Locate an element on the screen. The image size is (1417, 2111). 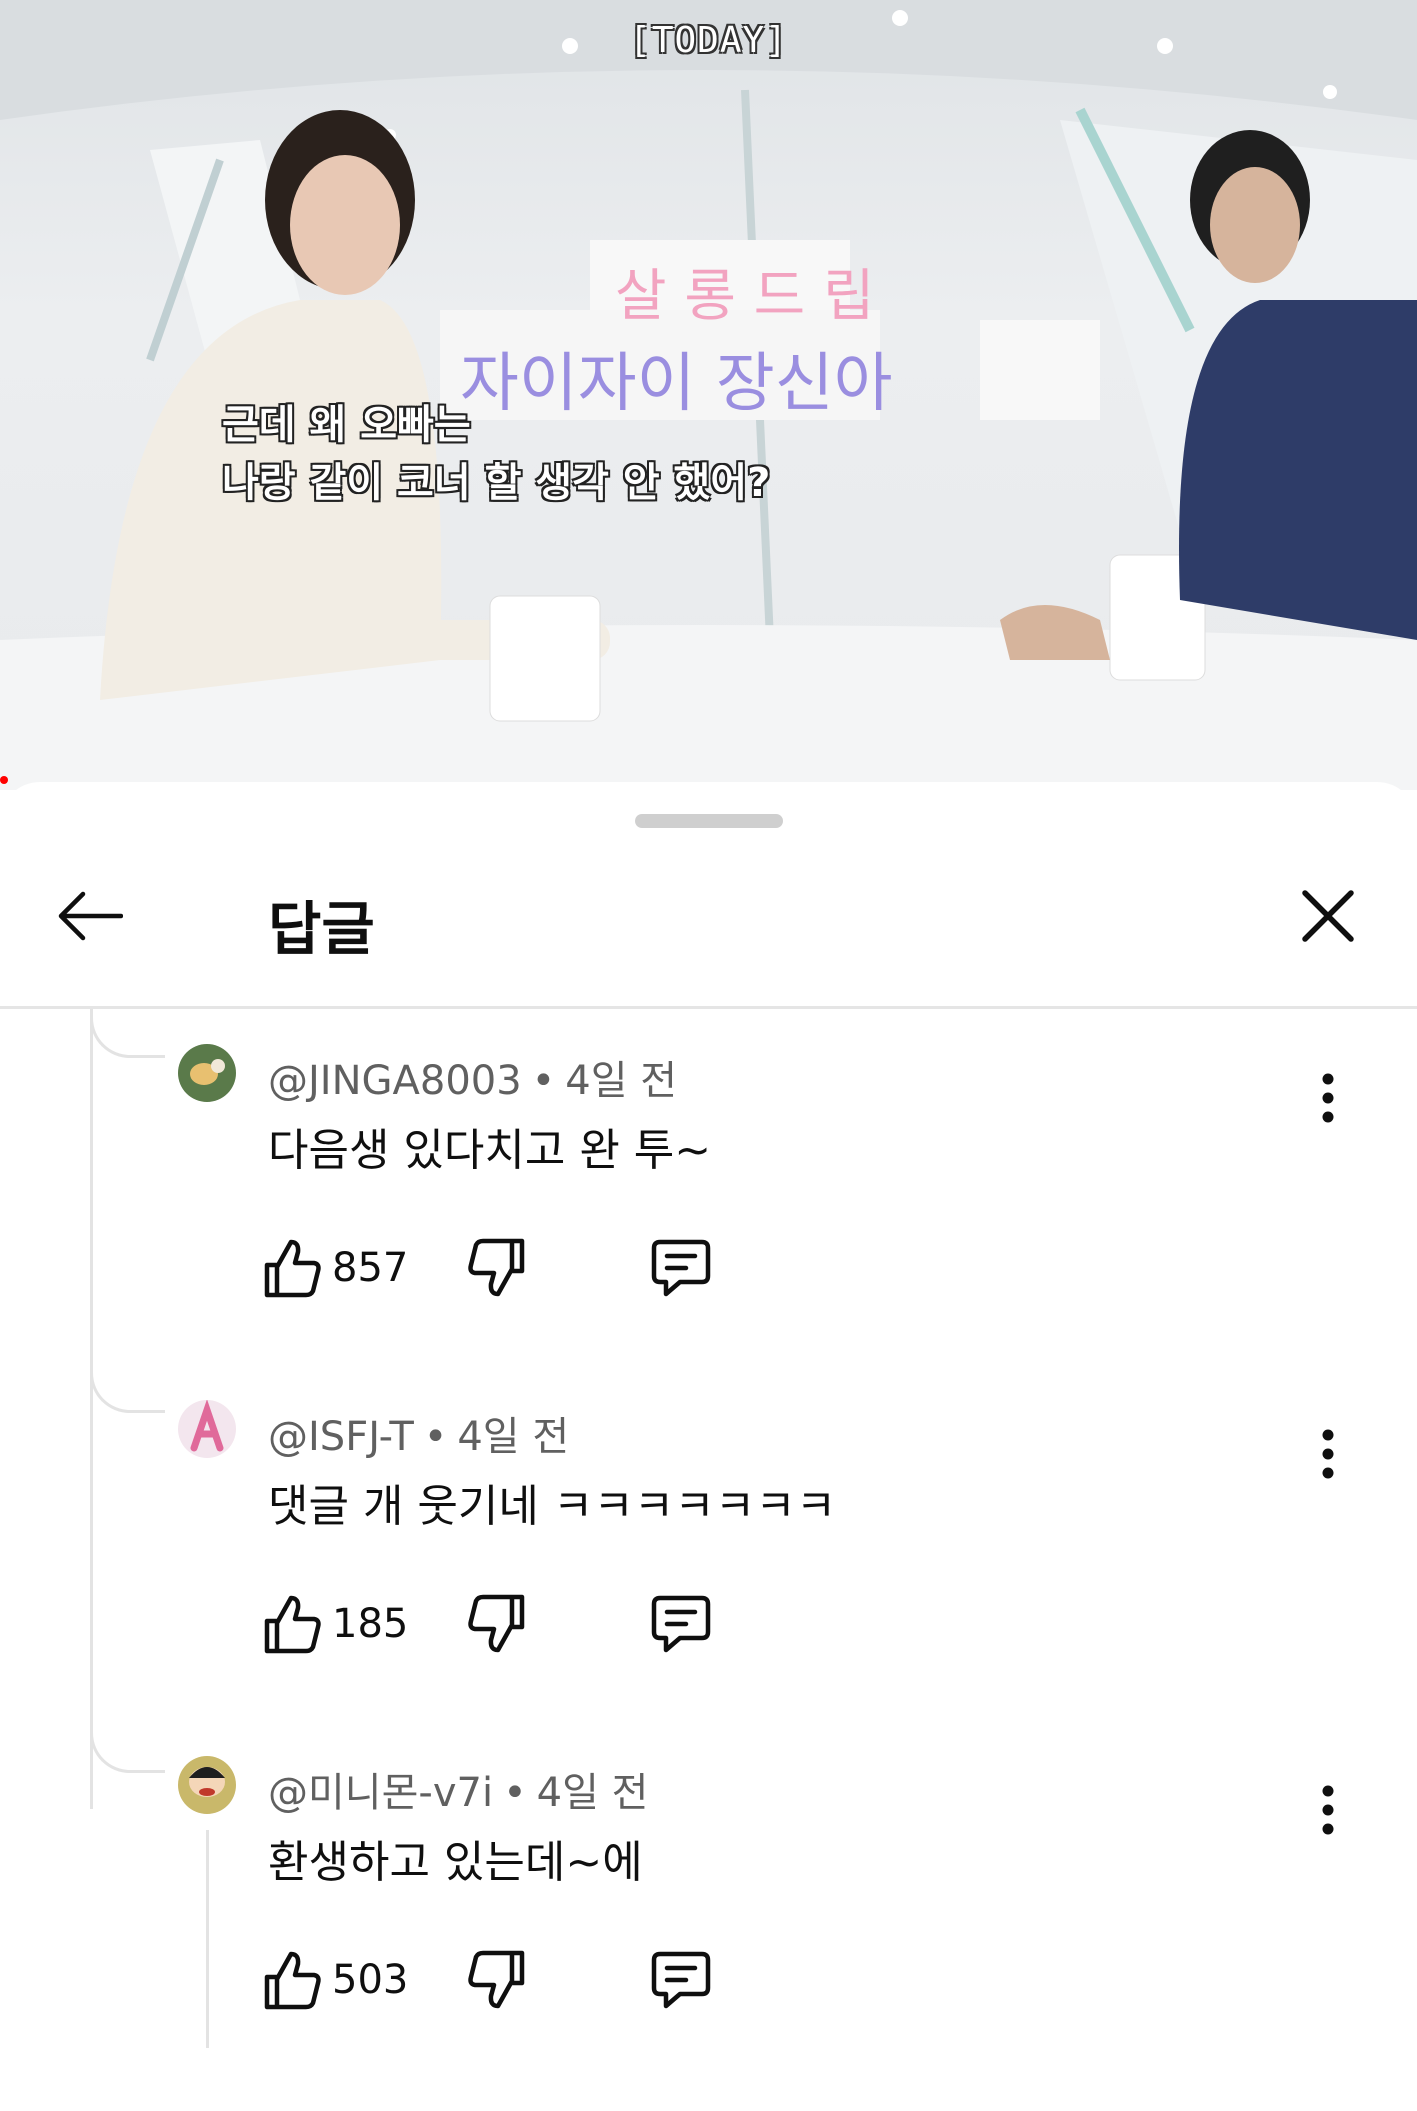
back-button is located at coordinates (90, 916).